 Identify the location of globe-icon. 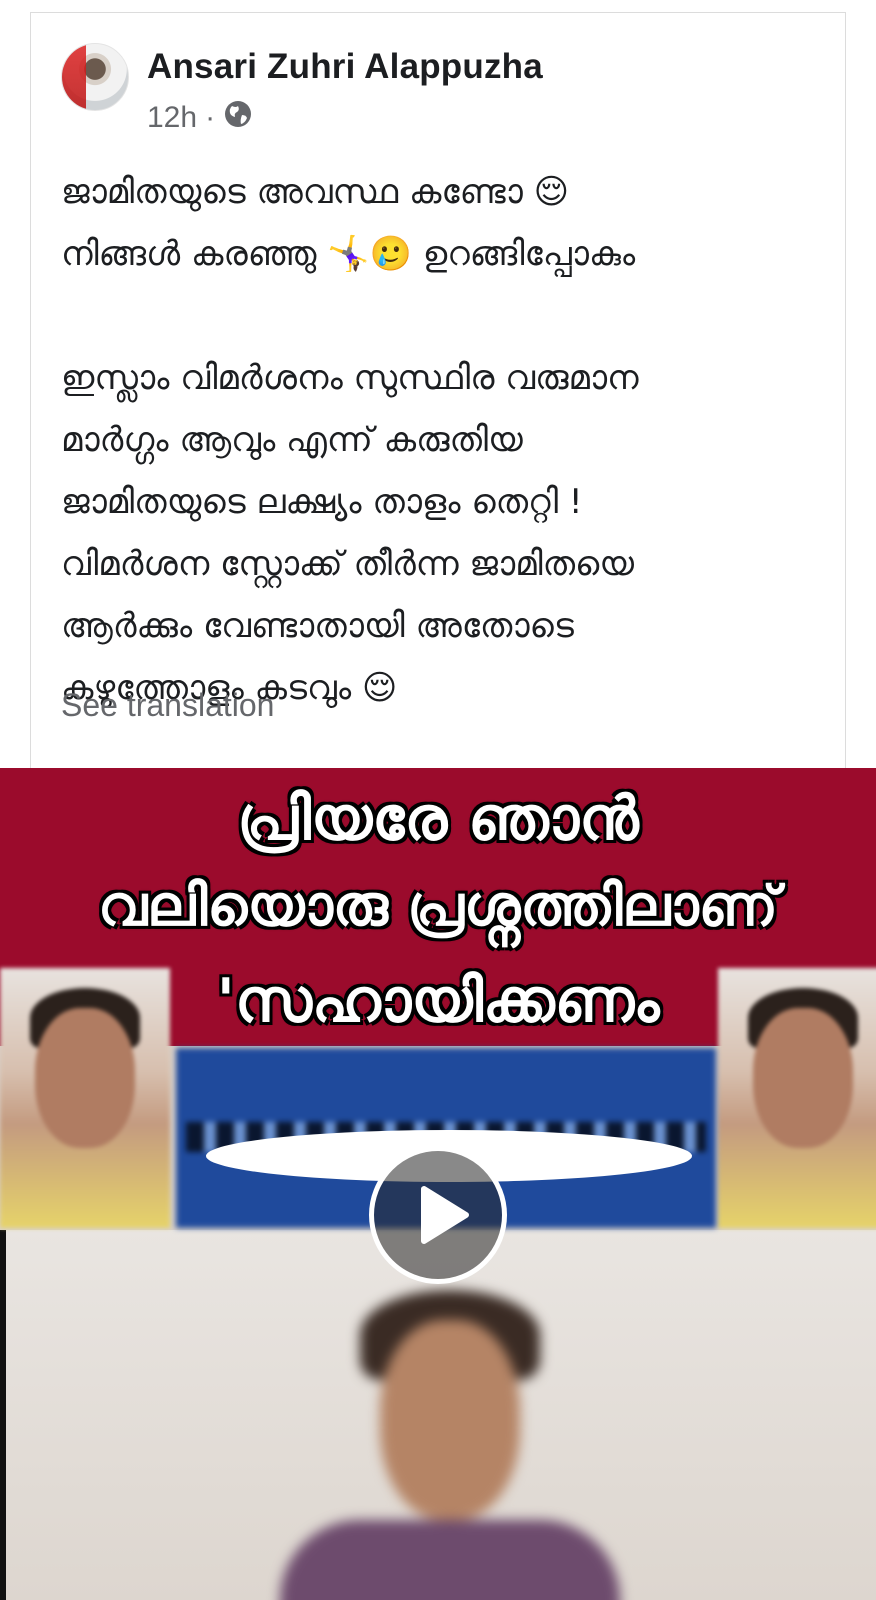
(238, 118).